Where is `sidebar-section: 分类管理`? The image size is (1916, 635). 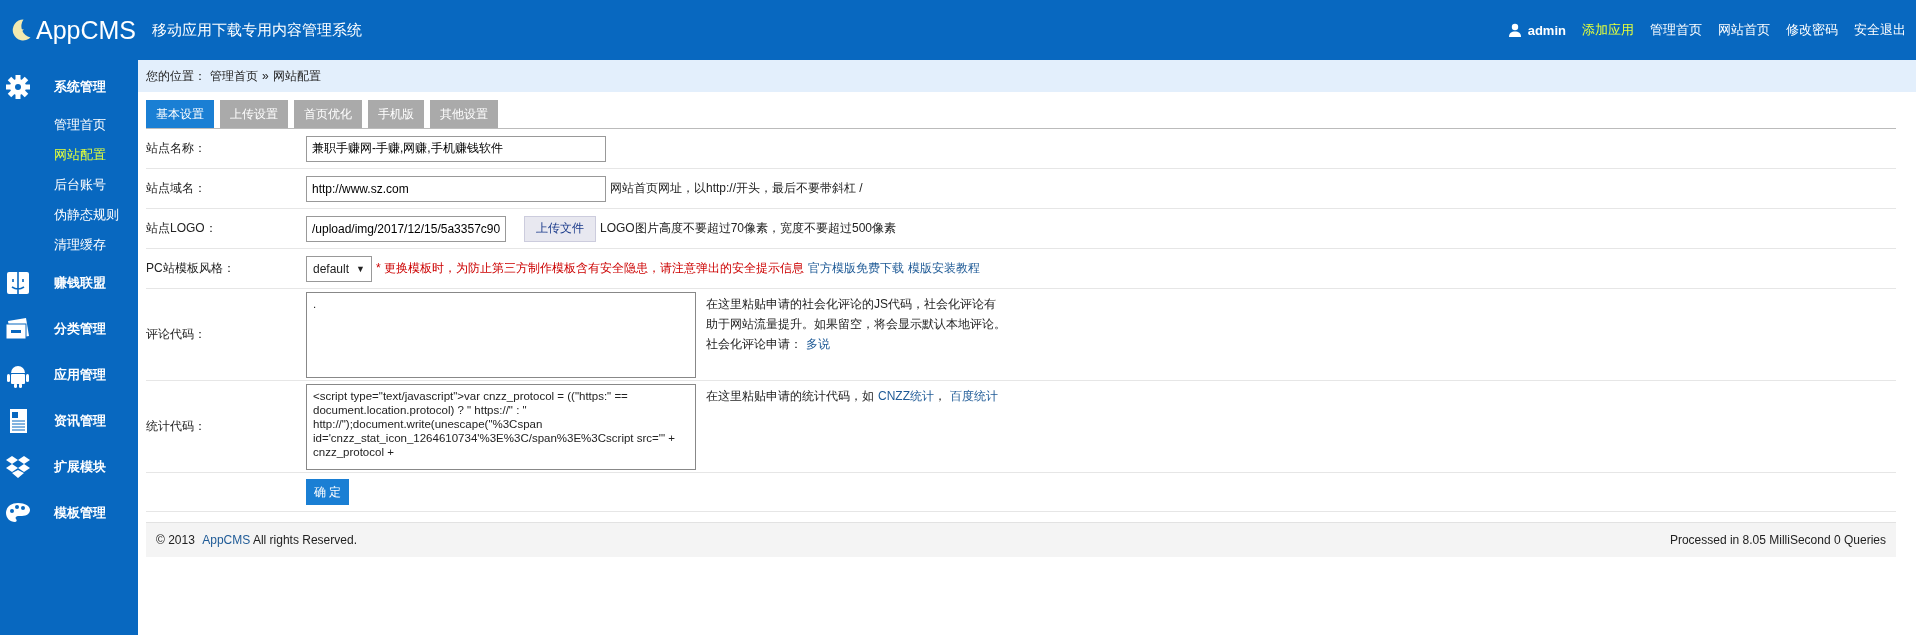
sidebar-section: 分类管理 is located at coordinates (80, 329).